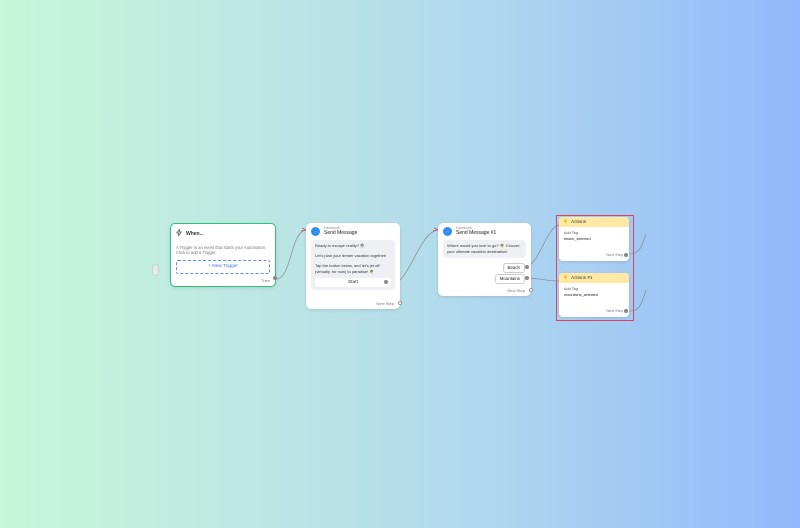  Describe the element at coordinates (179, 233) in the screenshot. I see `bolt-outline-icon` at that location.